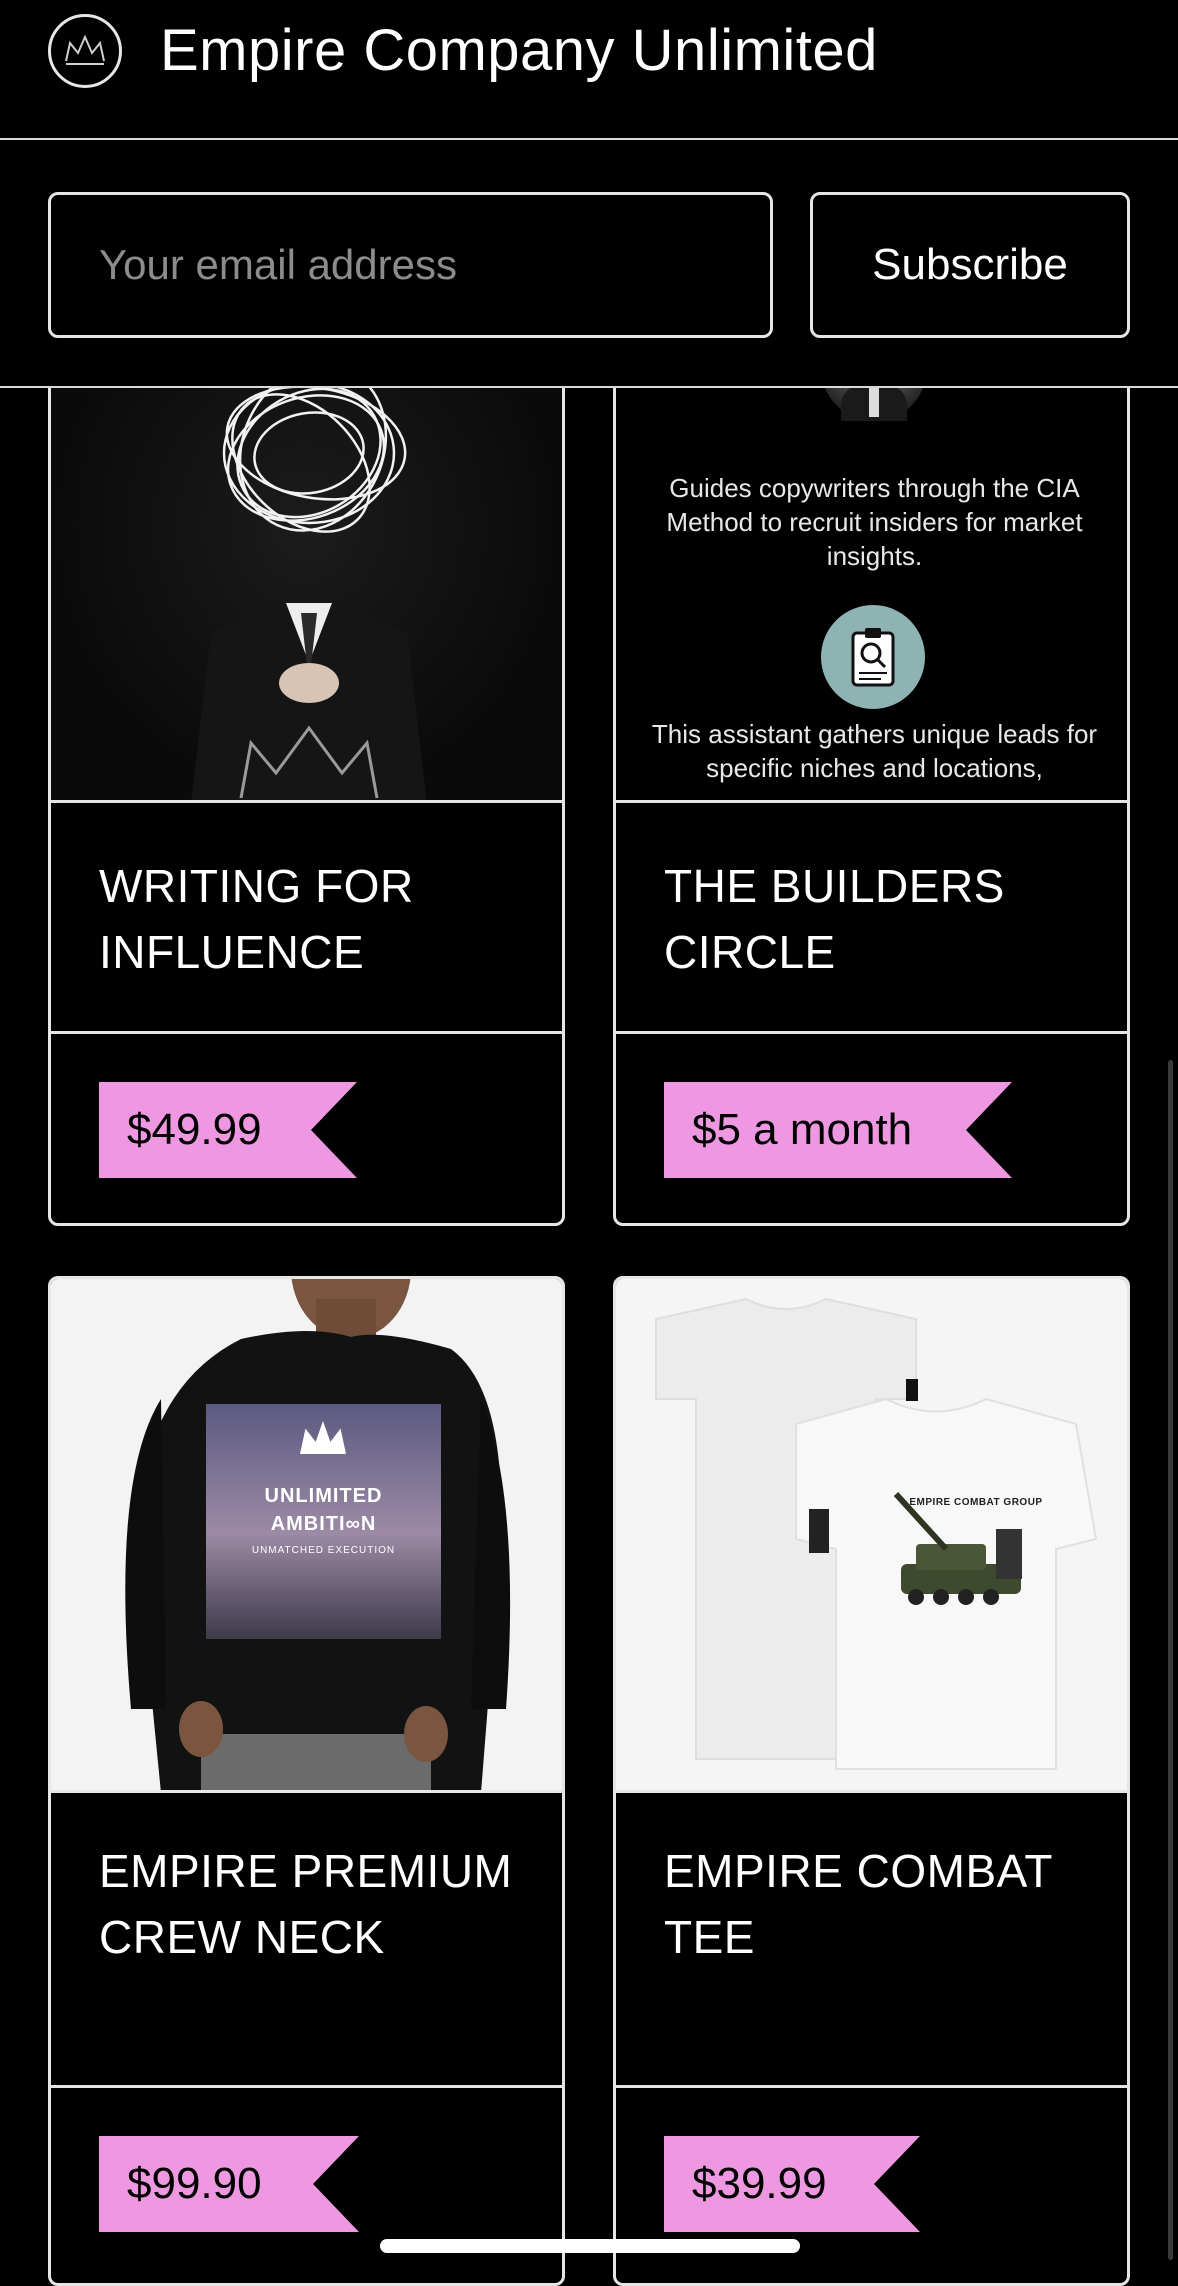  Describe the element at coordinates (314, 1904) in the screenshot. I see `product-title: EMPIRE PREMIUM CREW NECK` at that location.